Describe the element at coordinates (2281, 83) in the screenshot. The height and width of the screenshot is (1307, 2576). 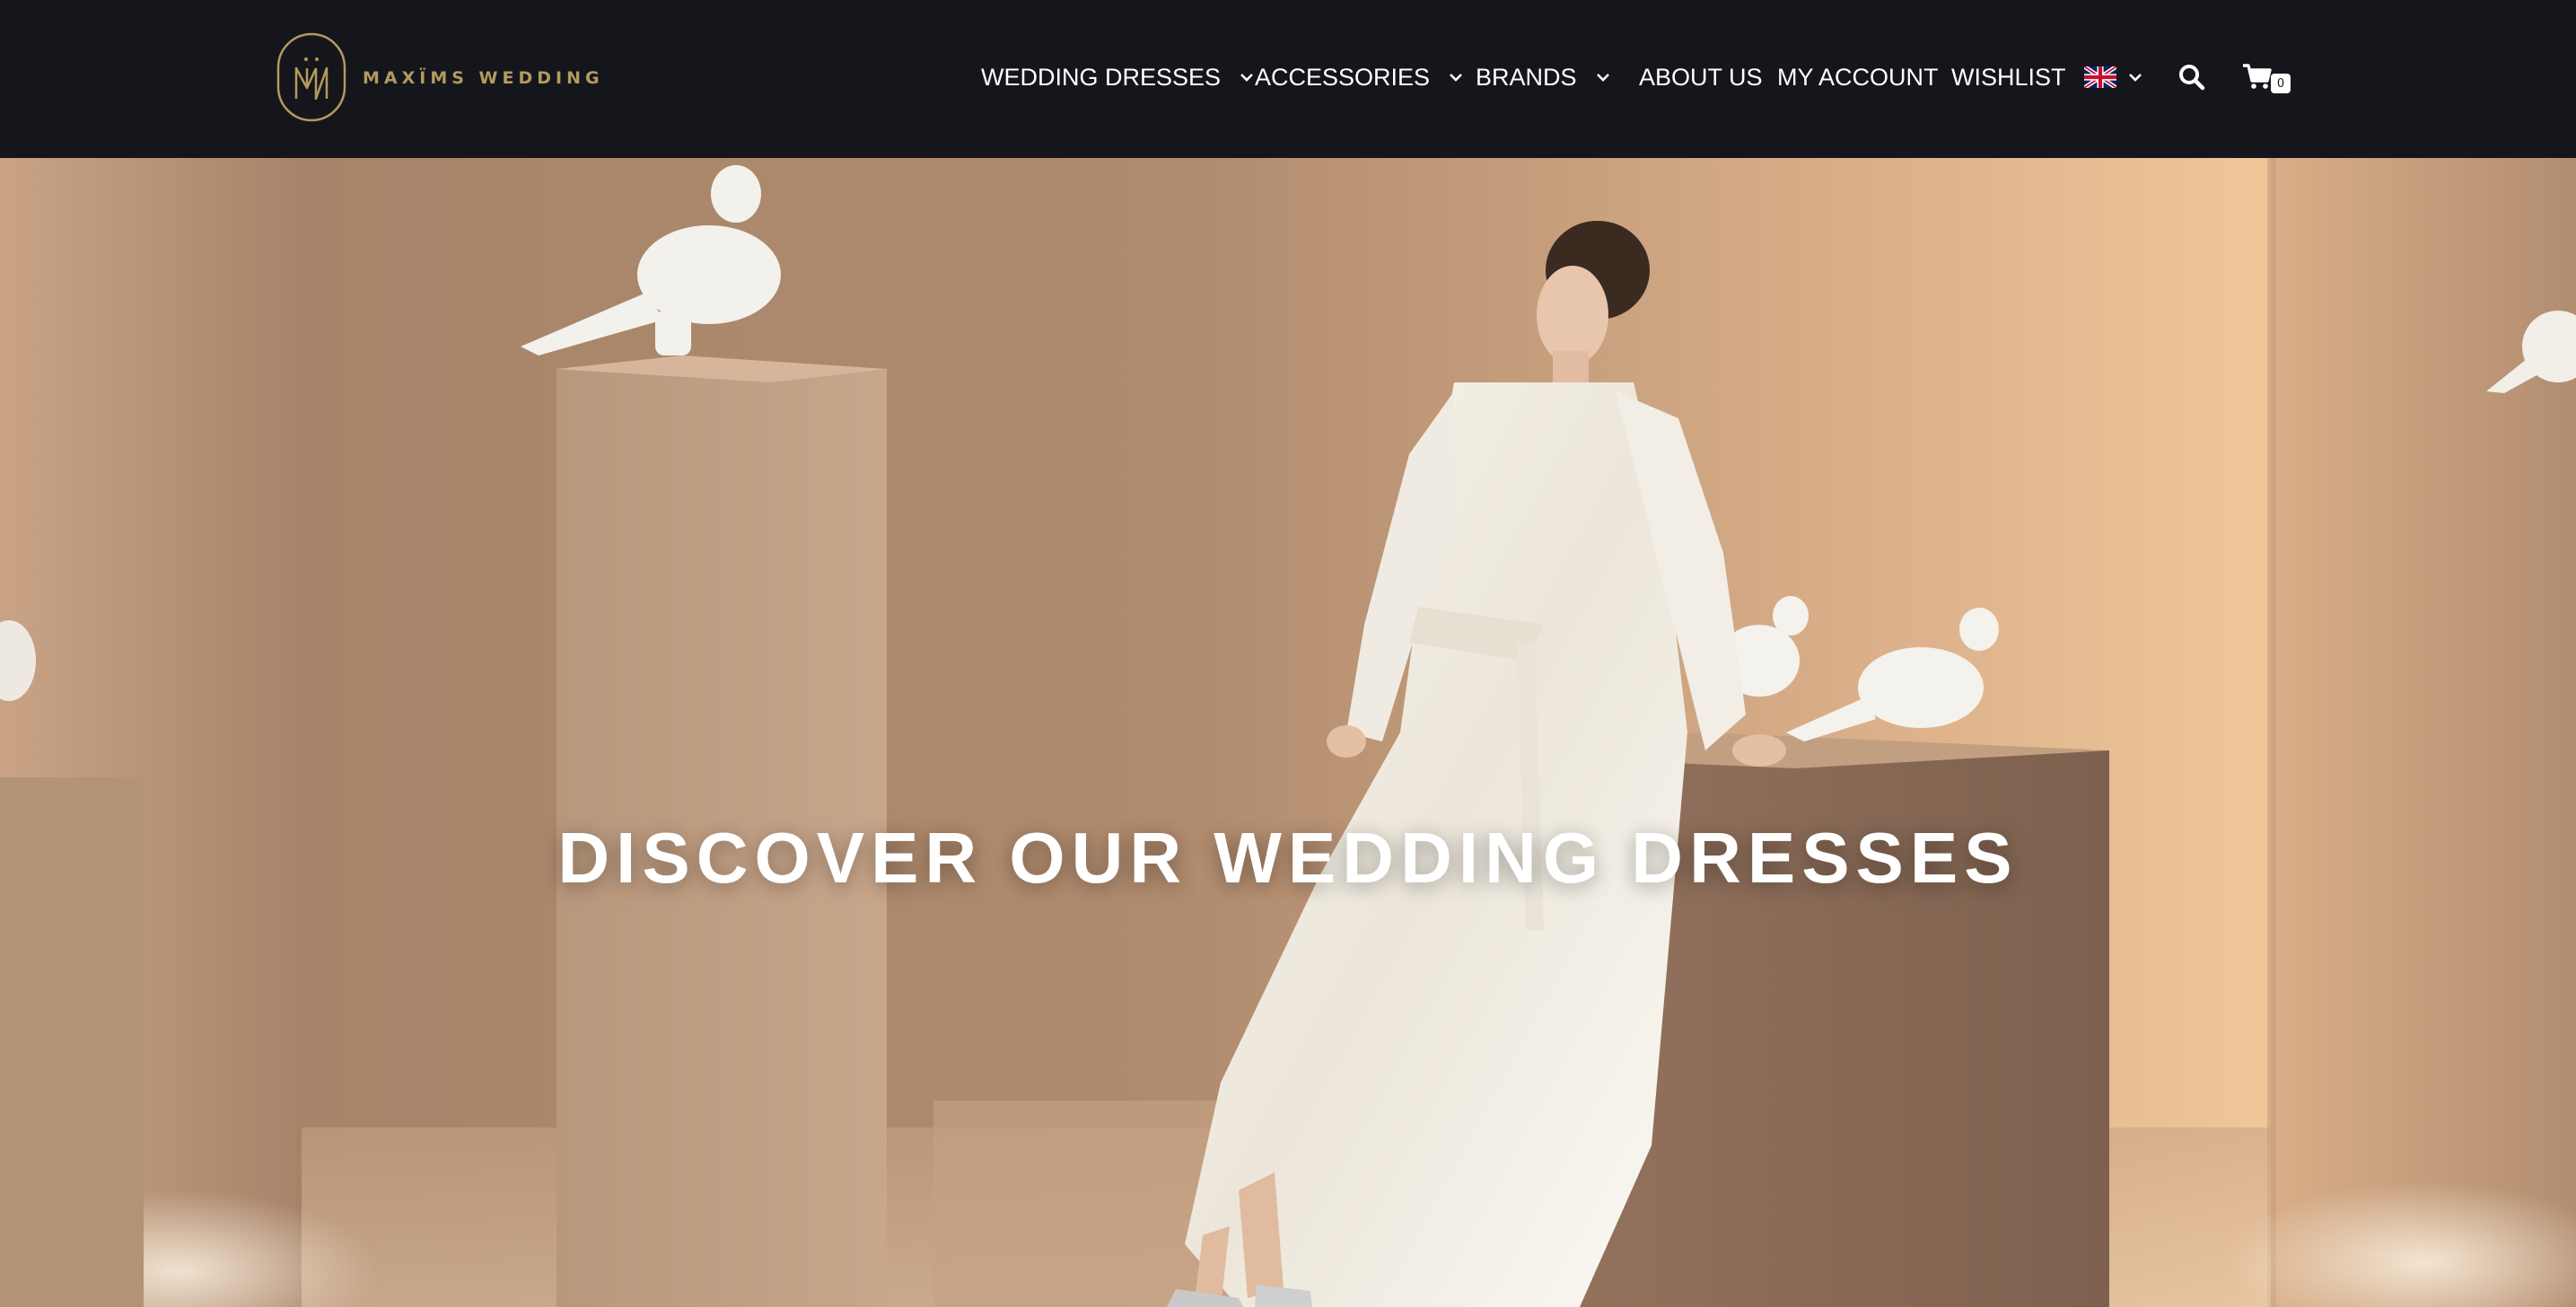
I see `cart-count-badge: 0` at that location.